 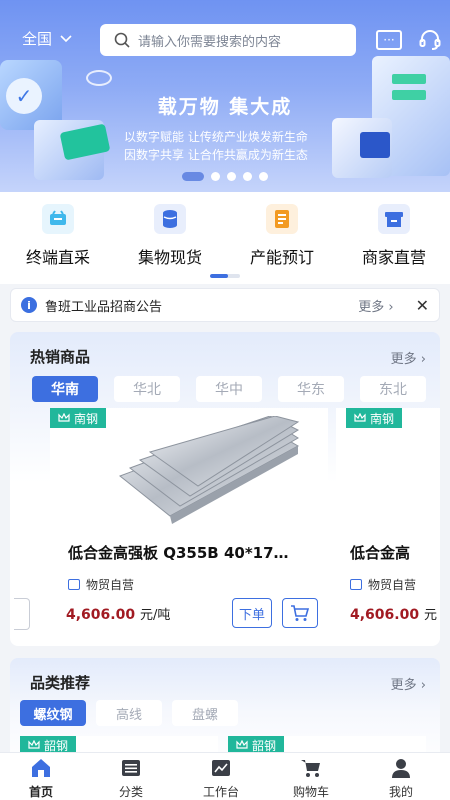 What do you see at coordinates (311, 778) in the screenshot?
I see `nav-item-cart: 购物车` at bounding box center [311, 778].